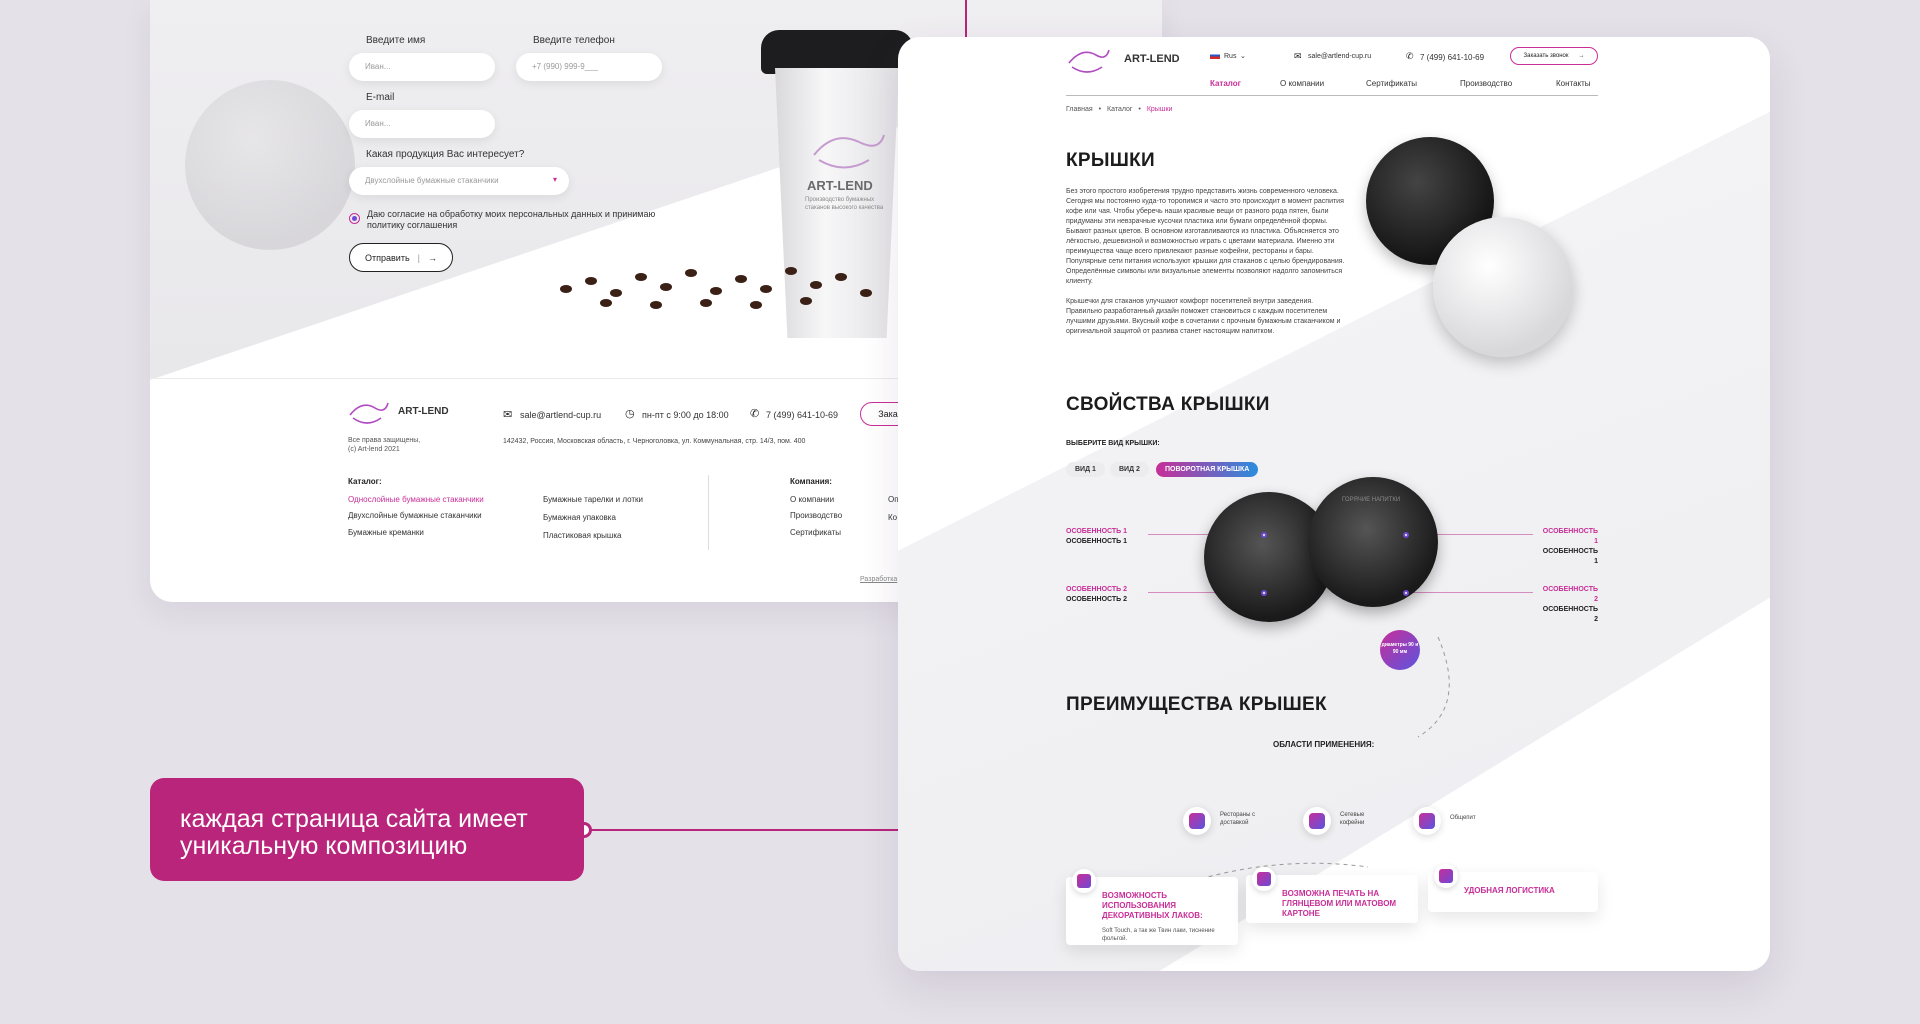 Image resolution: width=1920 pixels, height=1024 pixels. Describe the element at coordinates (270, 165) in the screenshot. I see `decorative-lid-image` at that location.